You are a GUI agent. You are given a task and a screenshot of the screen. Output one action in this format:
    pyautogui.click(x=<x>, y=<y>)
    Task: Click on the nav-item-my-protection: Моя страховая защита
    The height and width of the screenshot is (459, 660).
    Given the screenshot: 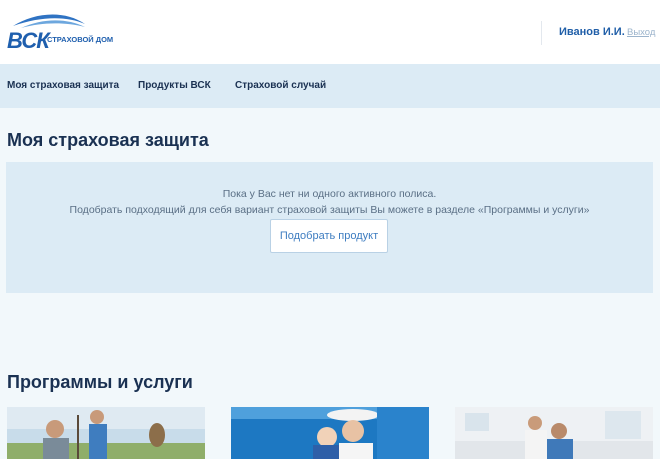 What is the action you would take?
    pyautogui.click(x=63, y=85)
    